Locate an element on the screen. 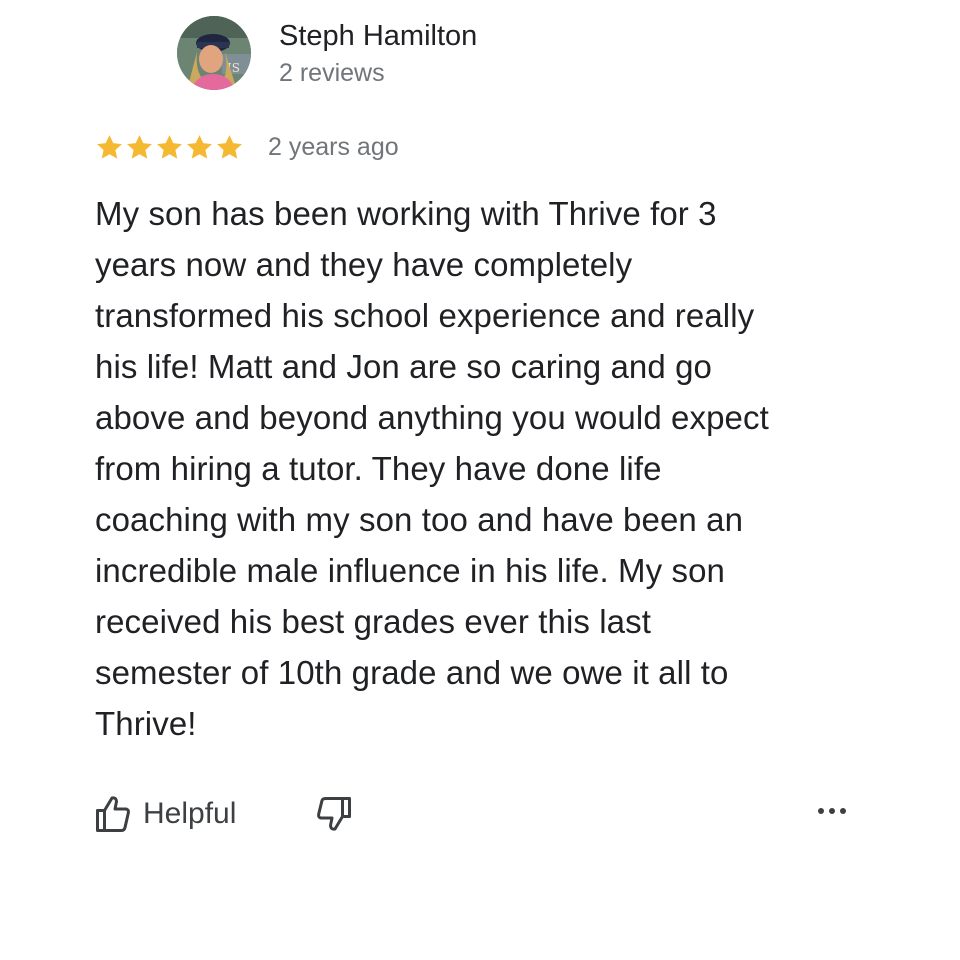 Image resolution: width=960 pixels, height=960 pixels. reviewer-review-count: 2 reviews is located at coordinates (378, 73).